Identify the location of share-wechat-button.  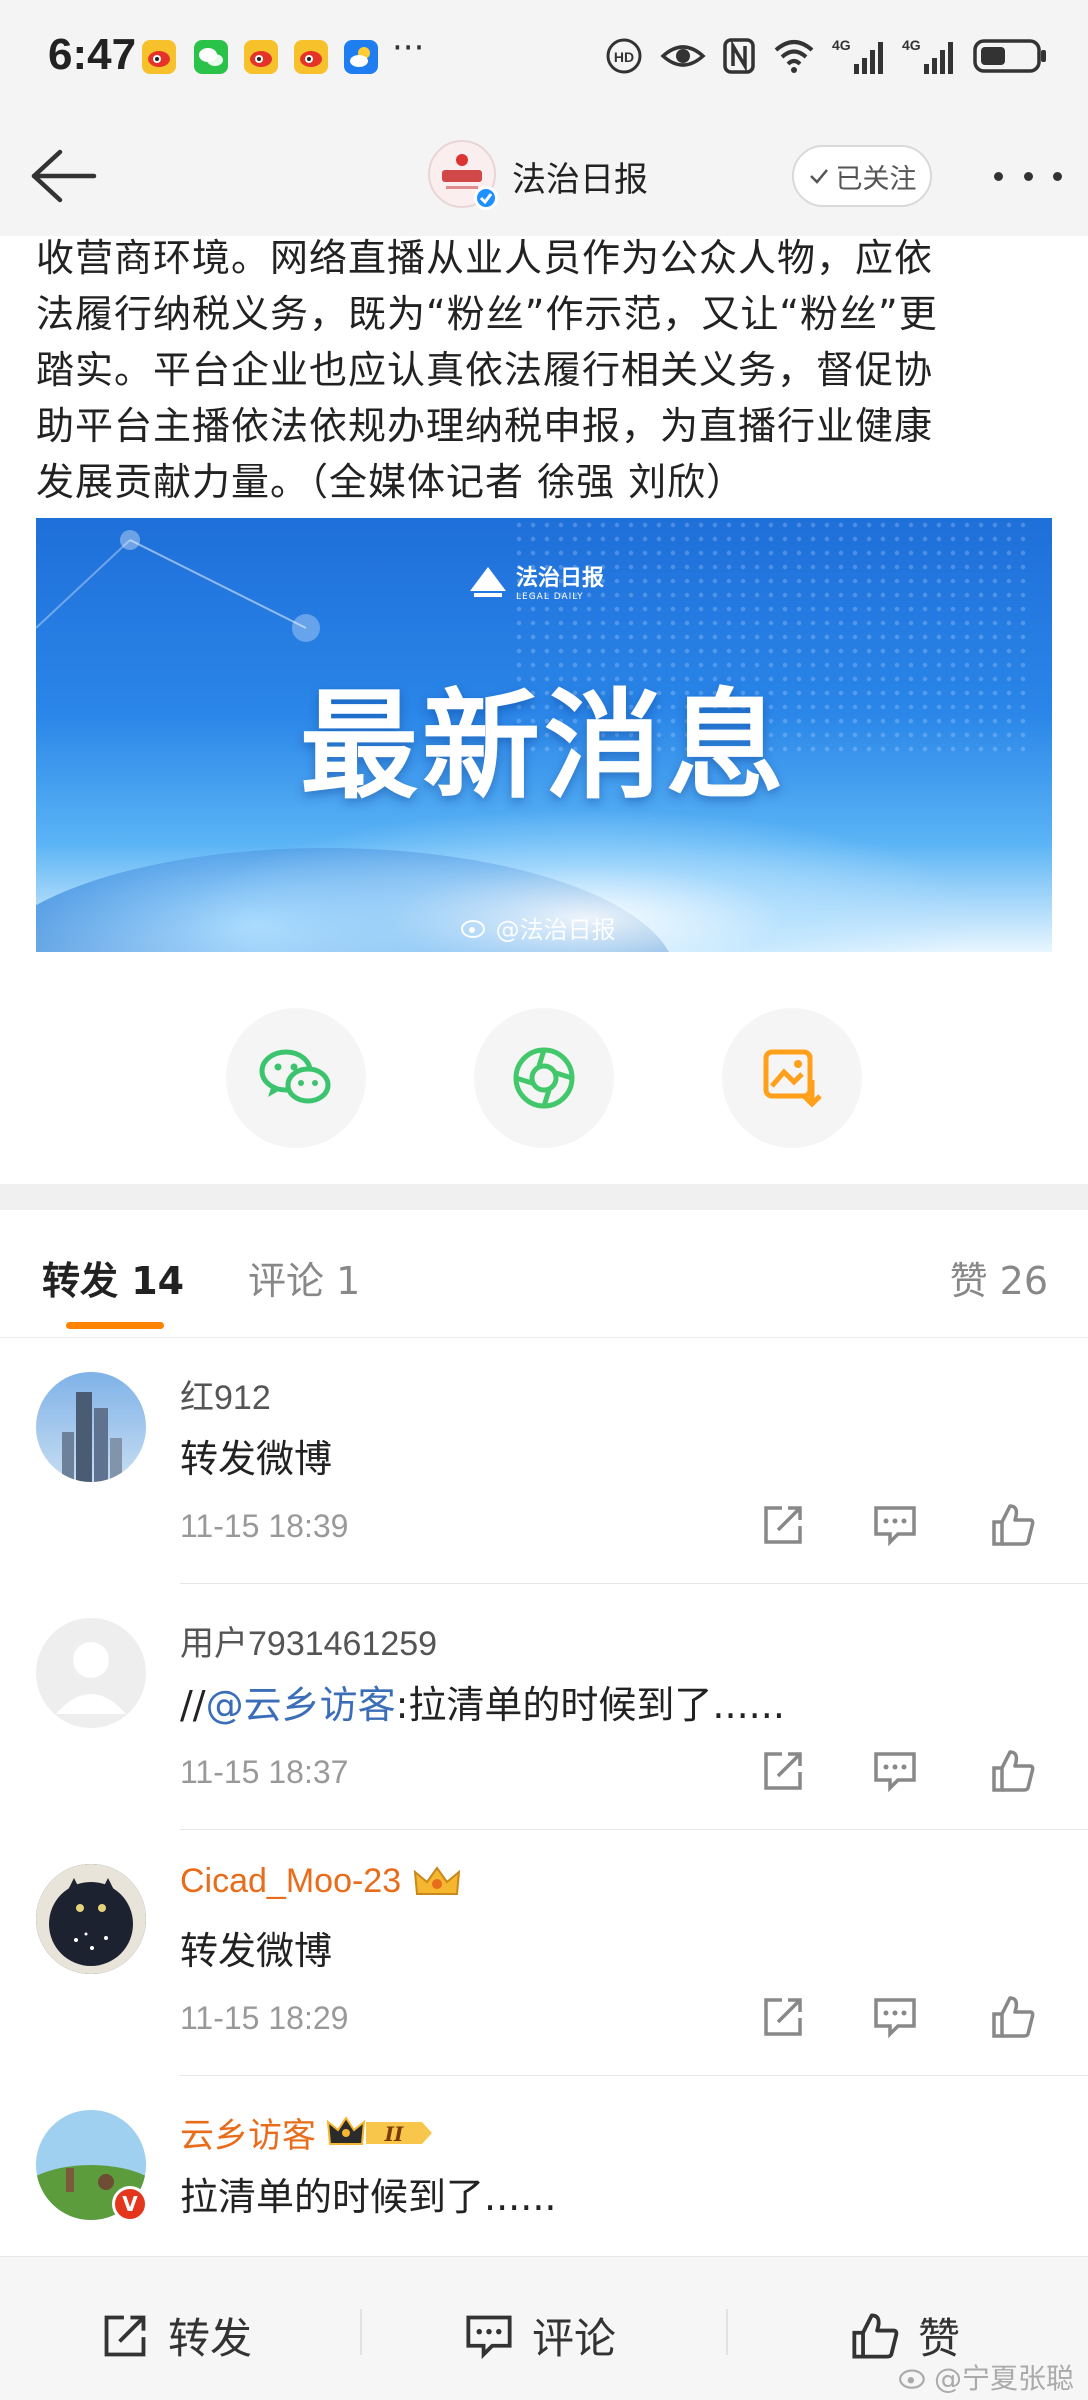
(296, 1078).